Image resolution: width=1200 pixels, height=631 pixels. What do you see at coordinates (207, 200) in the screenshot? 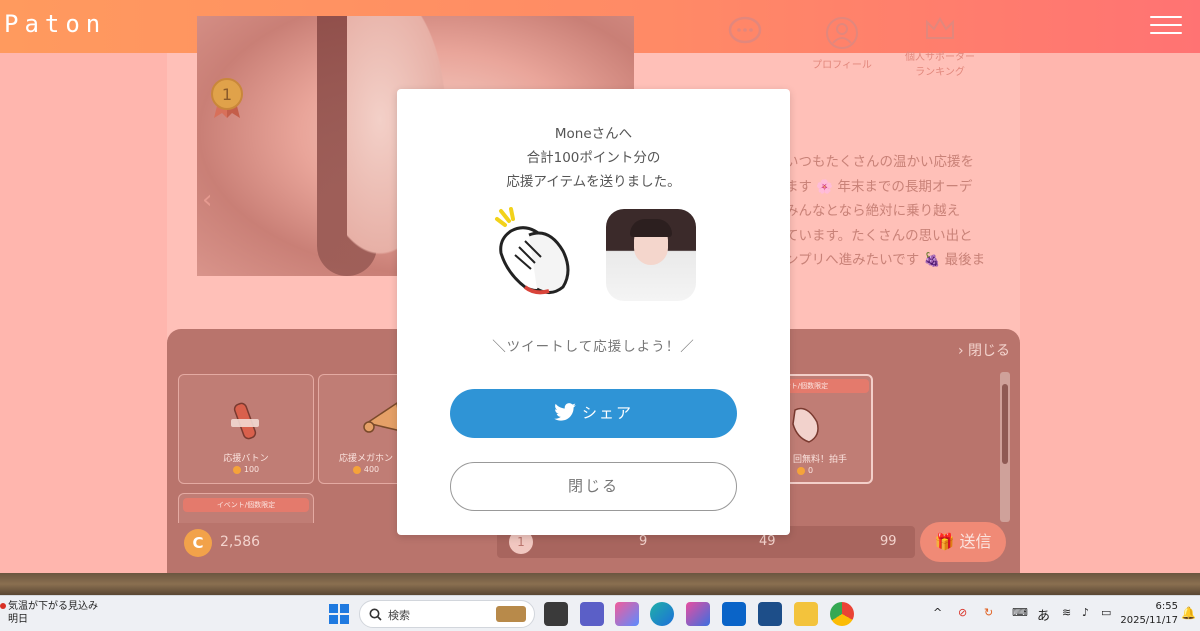
I see `prev-photo-icon: ‹` at bounding box center [207, 200].